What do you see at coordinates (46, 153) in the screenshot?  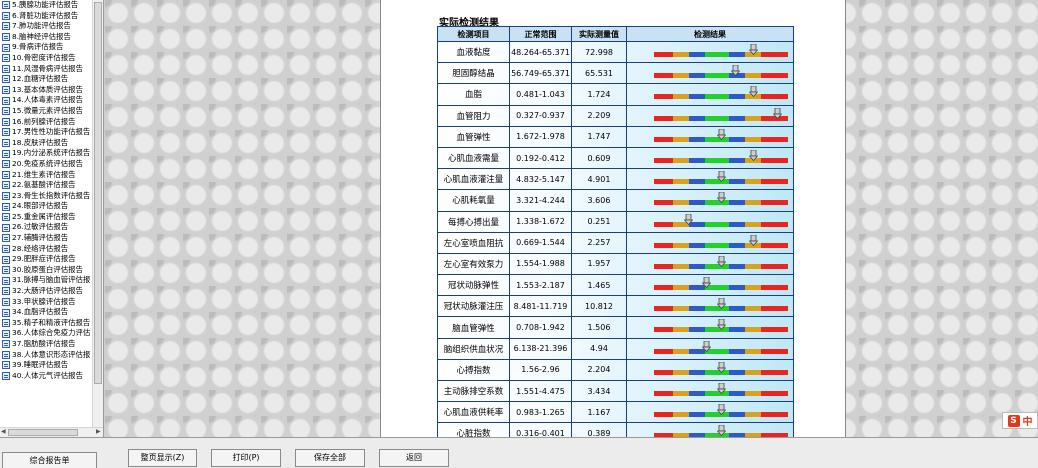 I see `tree-item: 19.内分泌系统评估报告` at bounding box center [46, 153].